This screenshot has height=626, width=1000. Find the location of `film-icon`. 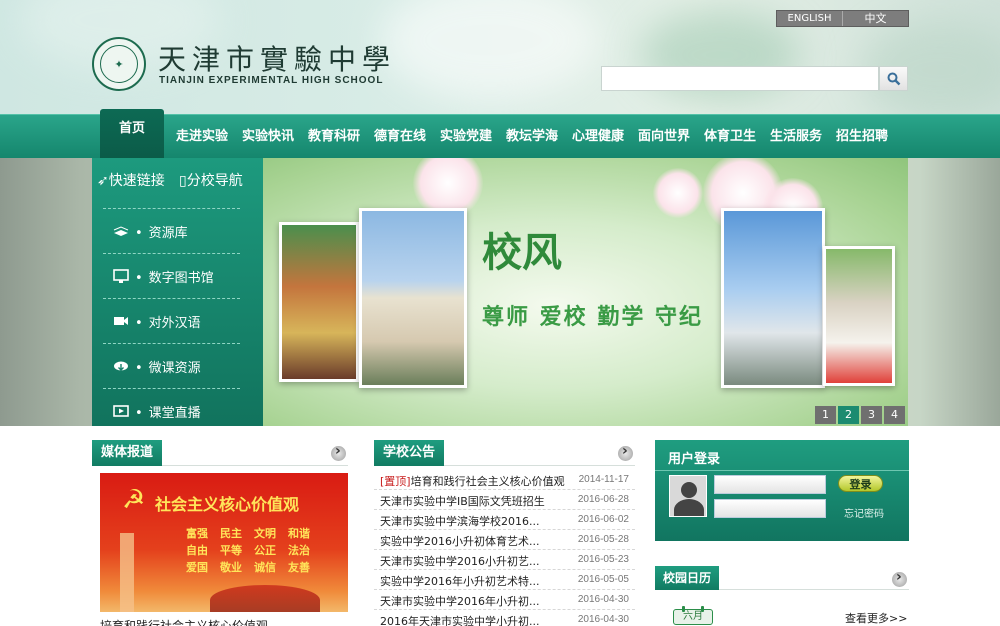

film-icon is located at coordinates (121, 411).